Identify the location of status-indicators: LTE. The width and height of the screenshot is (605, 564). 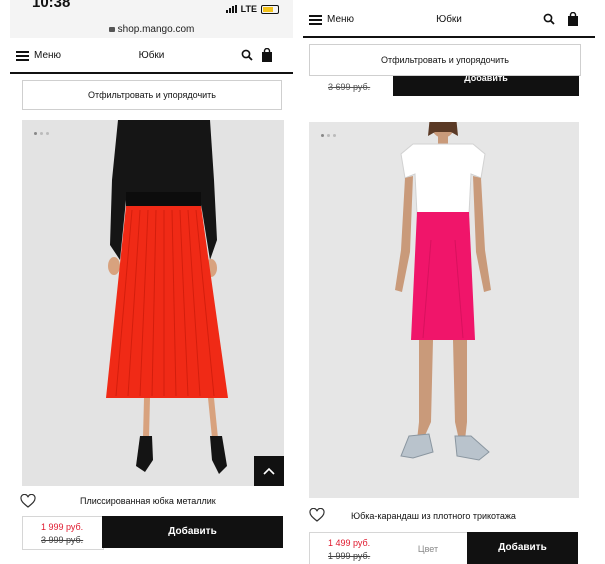
(252, 9).